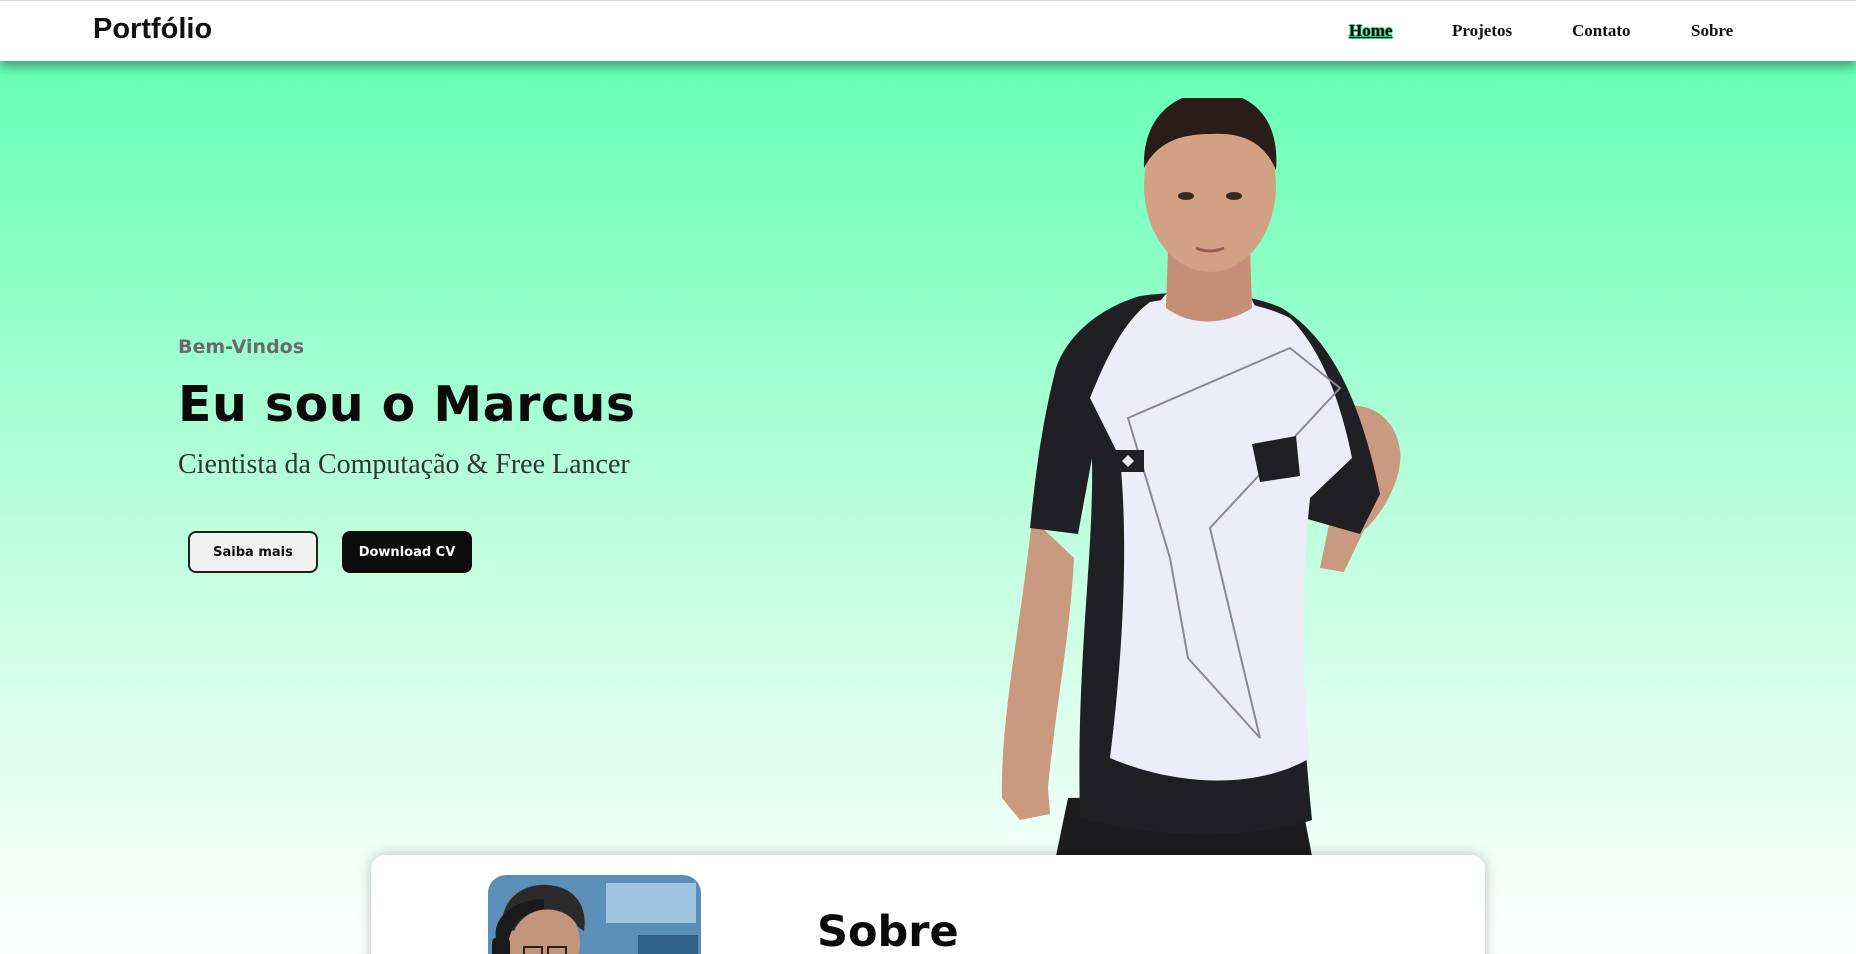 This screenshot has width=1856, height=954. I want to click on hero-welcome-text: Bem-Vindos, so click(241, 347).